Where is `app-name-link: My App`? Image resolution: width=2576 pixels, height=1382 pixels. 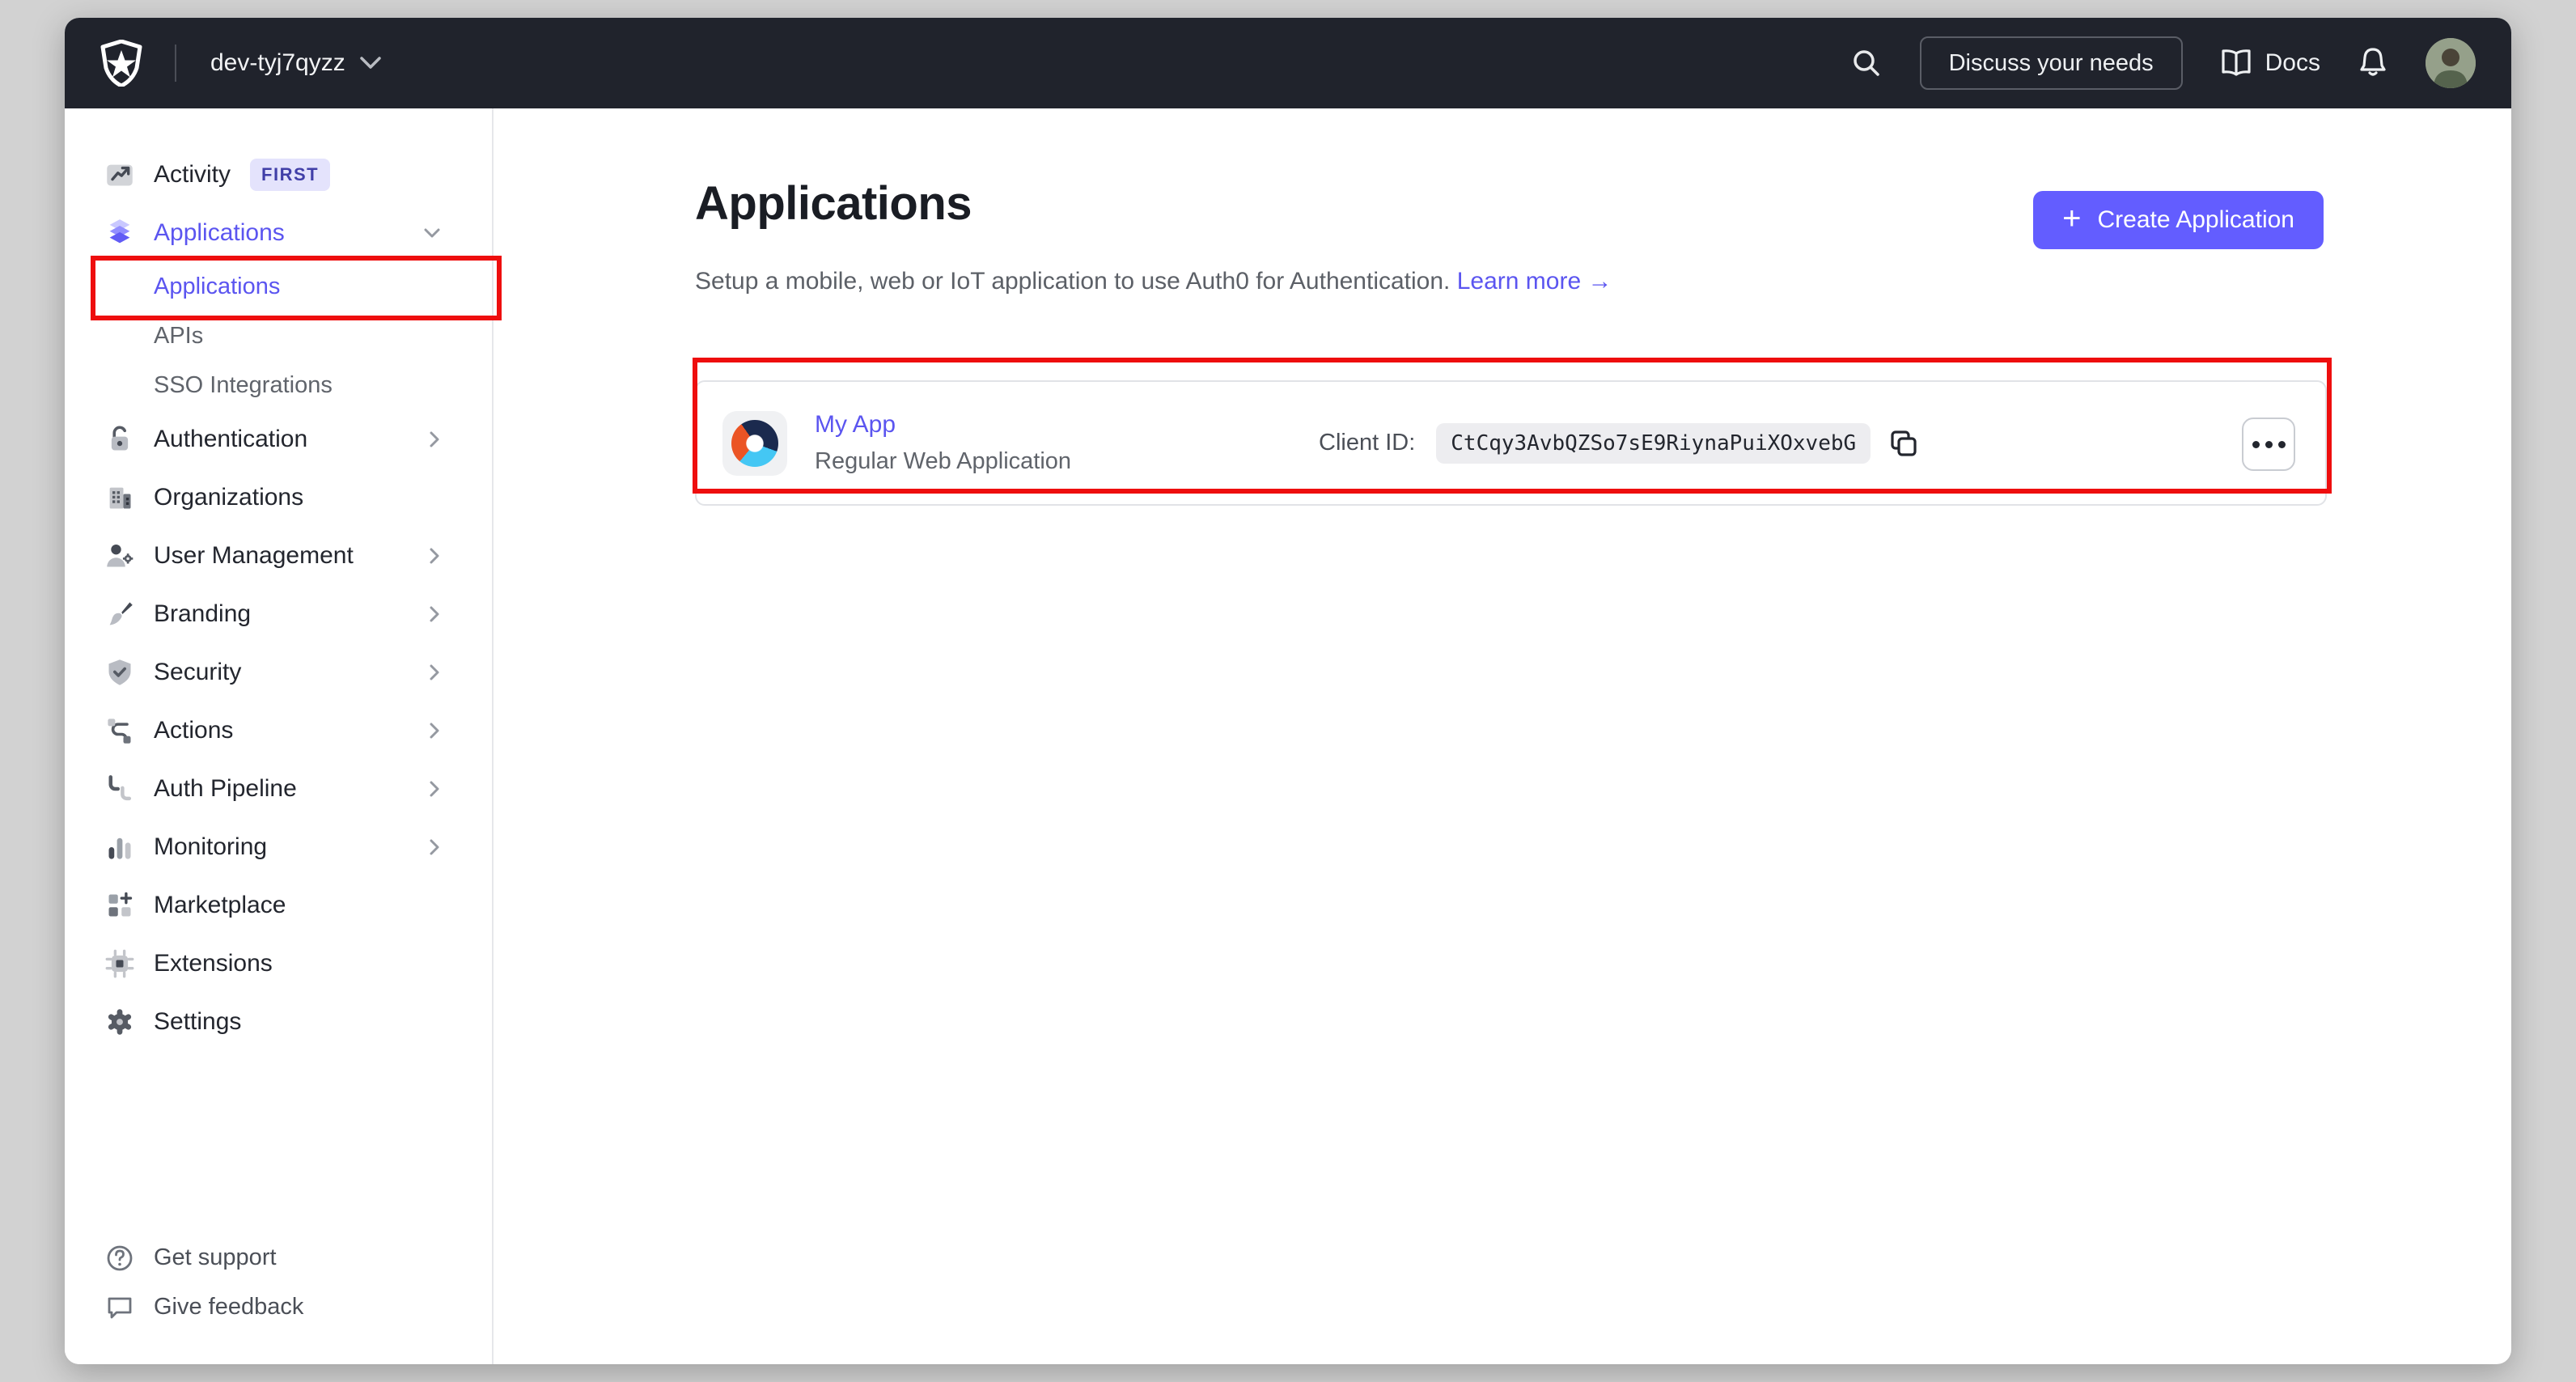
app-name-link: My App is located at coordinates (943, 425).